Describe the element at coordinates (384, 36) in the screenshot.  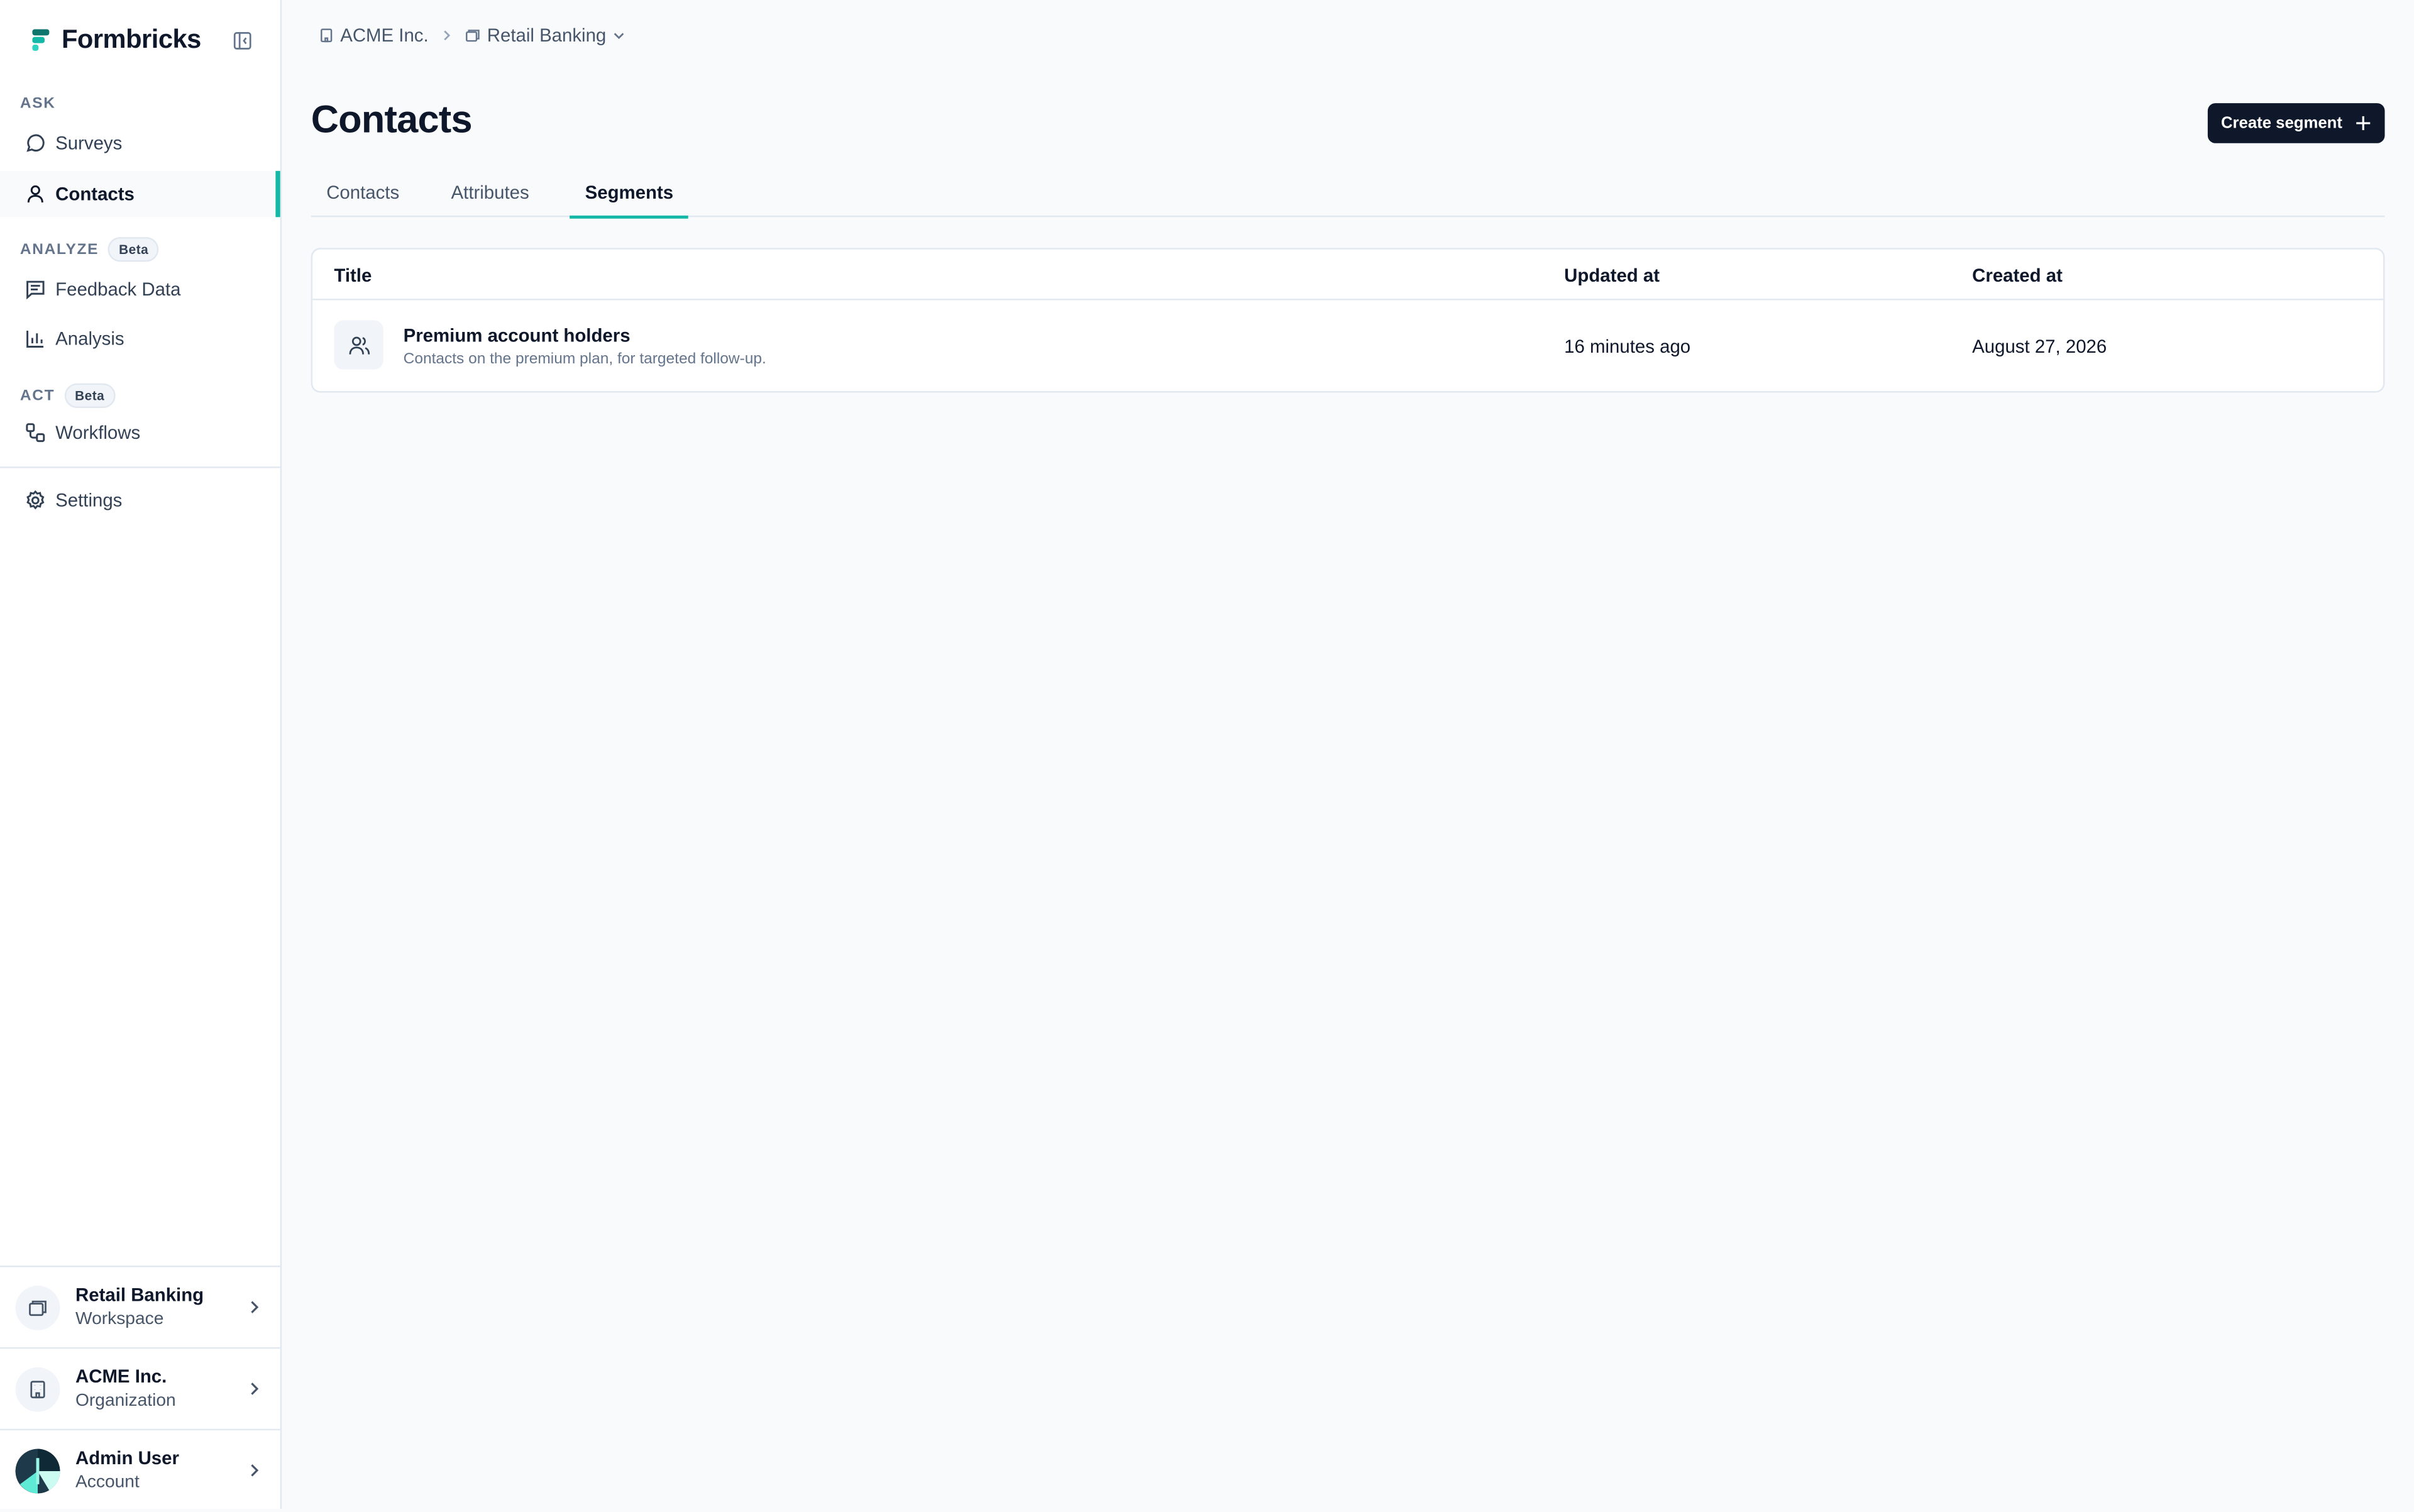
I see `breadcrumb-organization-label: ACME Inc.` at that location.